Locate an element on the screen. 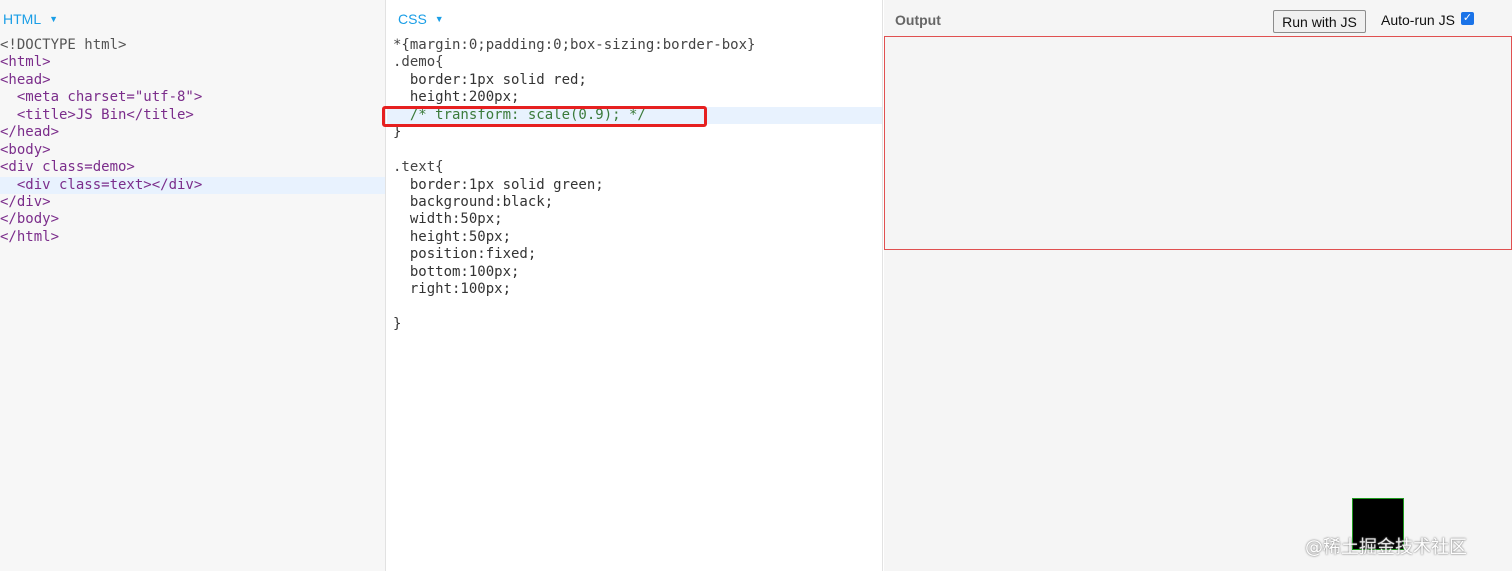  code-line: .demo{ is located at coordinates (418, 62).